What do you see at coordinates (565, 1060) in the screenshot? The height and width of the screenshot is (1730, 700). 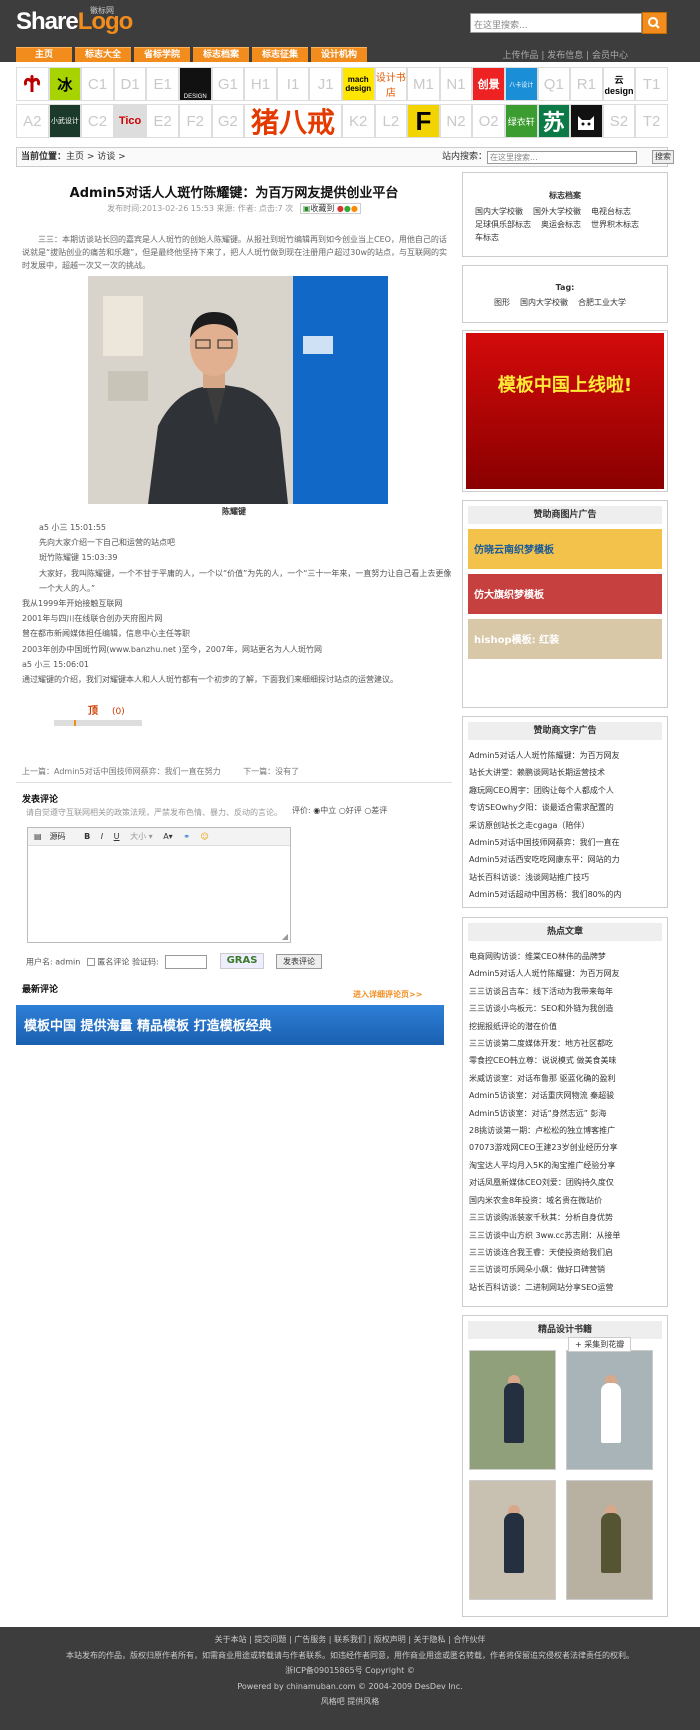 I see `hot-article-link: 零食控CEO韩立尊：说说模式 做美食美味` at bounding box center [565, 1060].